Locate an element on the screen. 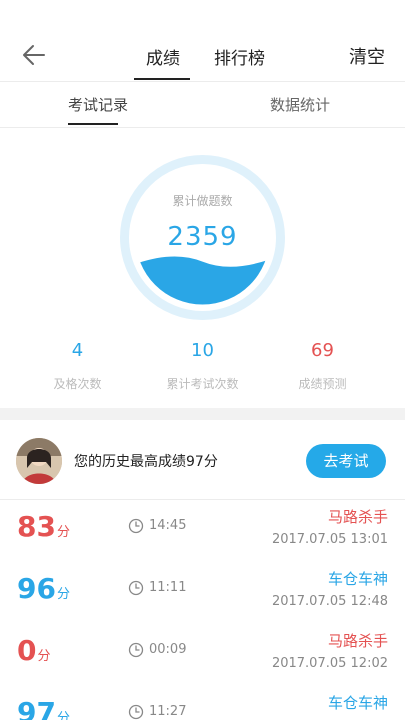 This screenshot has height=720, width=405. tab-ranking: 排行榜 is located at coordinates (239, 56).